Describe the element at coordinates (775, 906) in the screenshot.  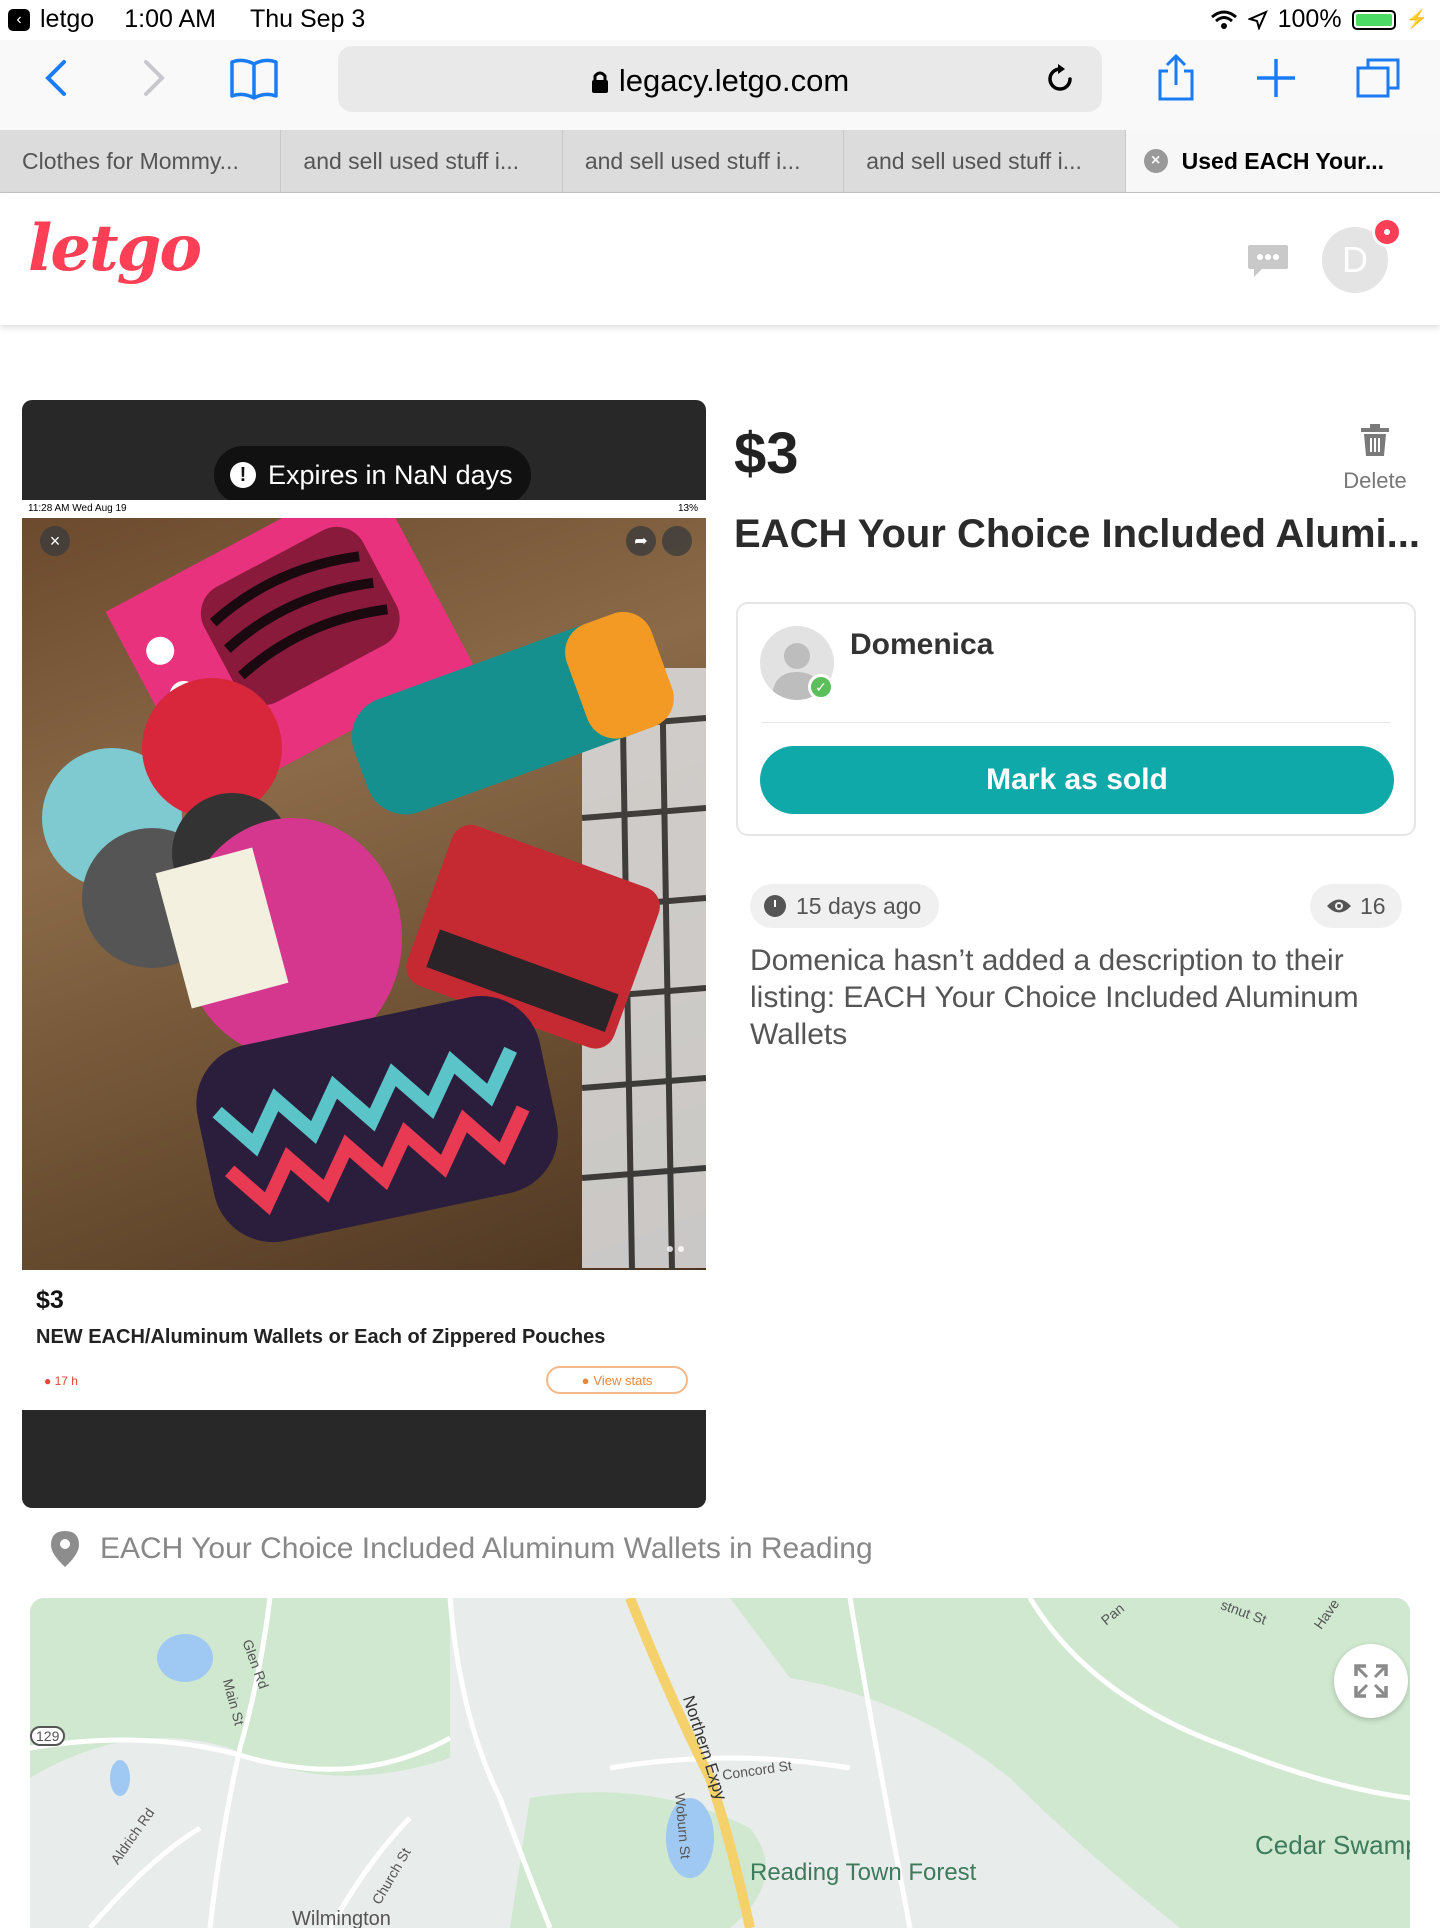
I see `clock-icon` at that location.